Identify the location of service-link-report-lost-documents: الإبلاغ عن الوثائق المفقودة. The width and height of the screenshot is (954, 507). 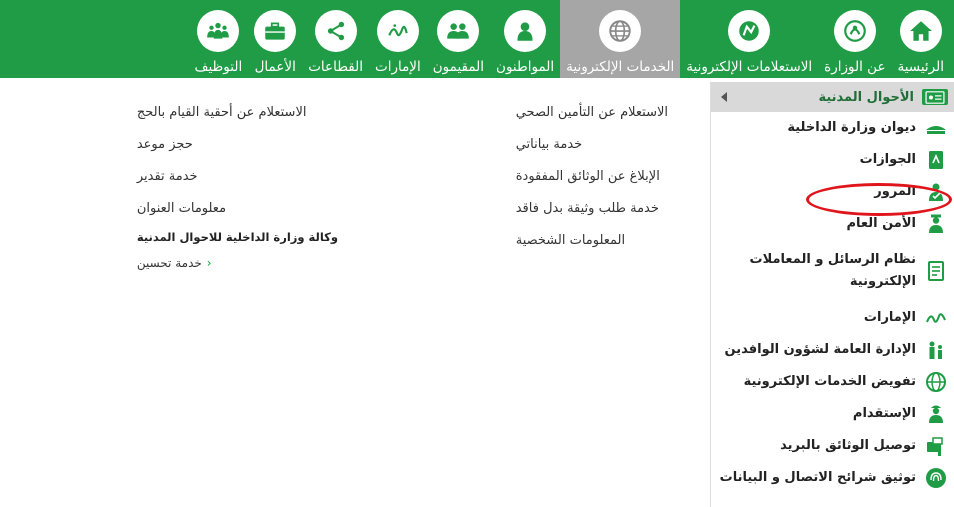
(588, 176).